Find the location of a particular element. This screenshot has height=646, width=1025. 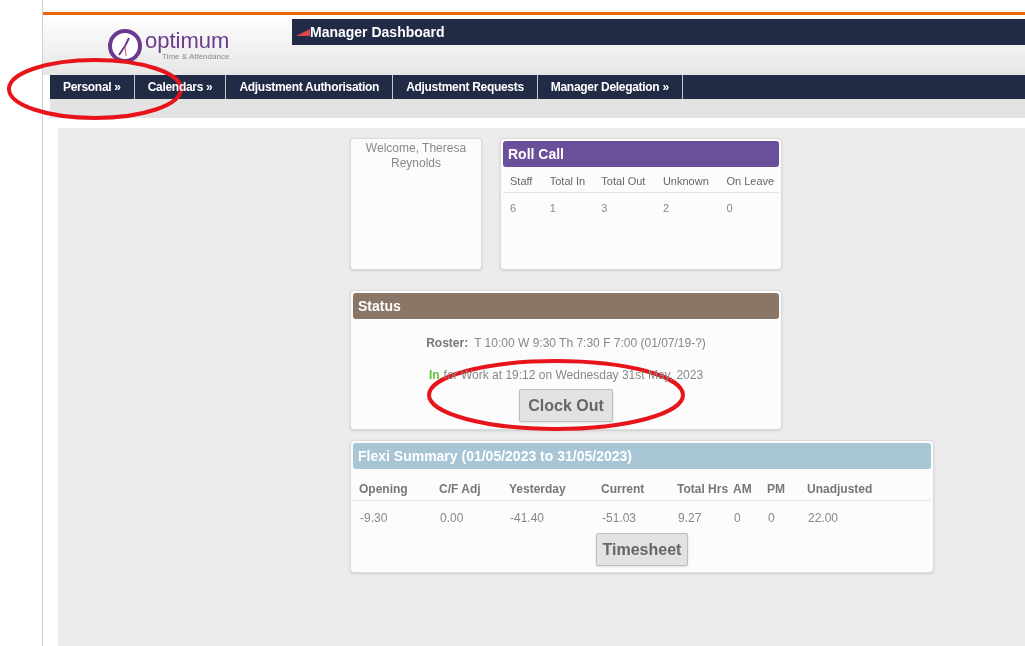

card-title: Status is located at coordinates (379, 306).